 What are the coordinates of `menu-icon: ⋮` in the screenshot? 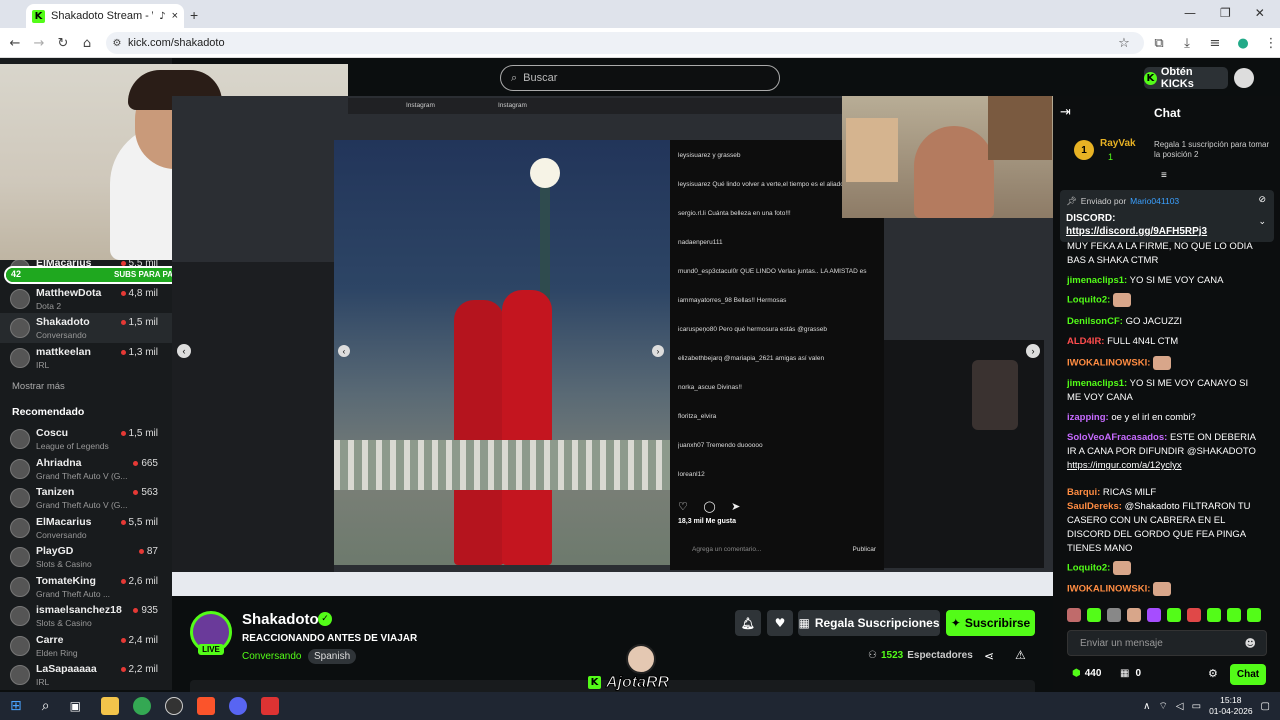 It's located at (1271, 43).